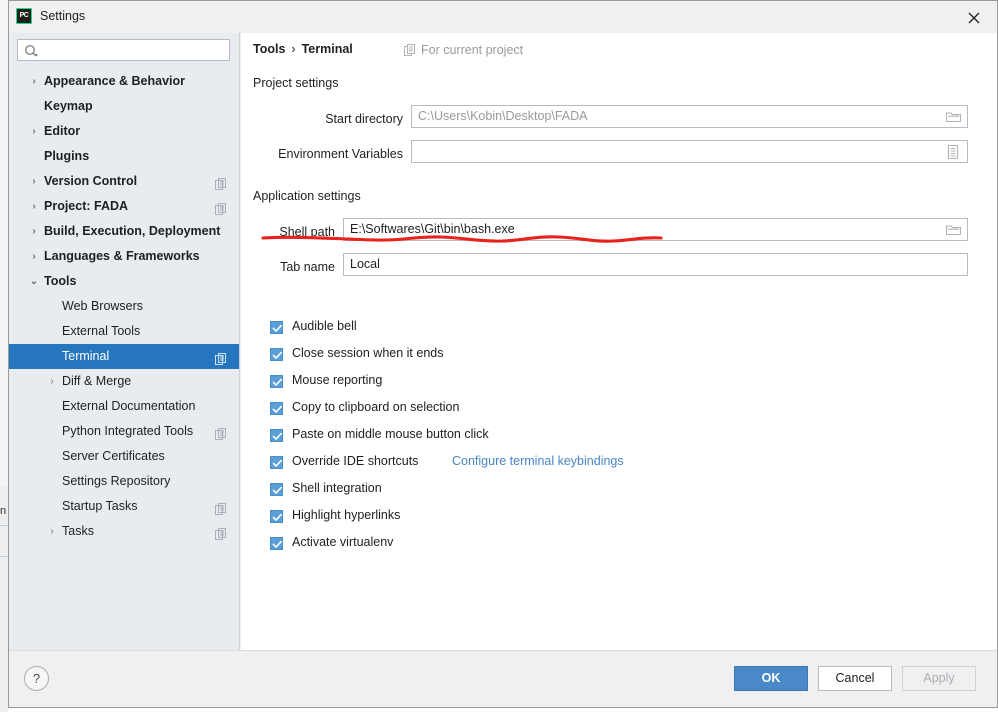  What do you see at coordinates (311, 196) in the screenshot?
I see `section-title-2: Application settings` at bounding box center [311, 196].